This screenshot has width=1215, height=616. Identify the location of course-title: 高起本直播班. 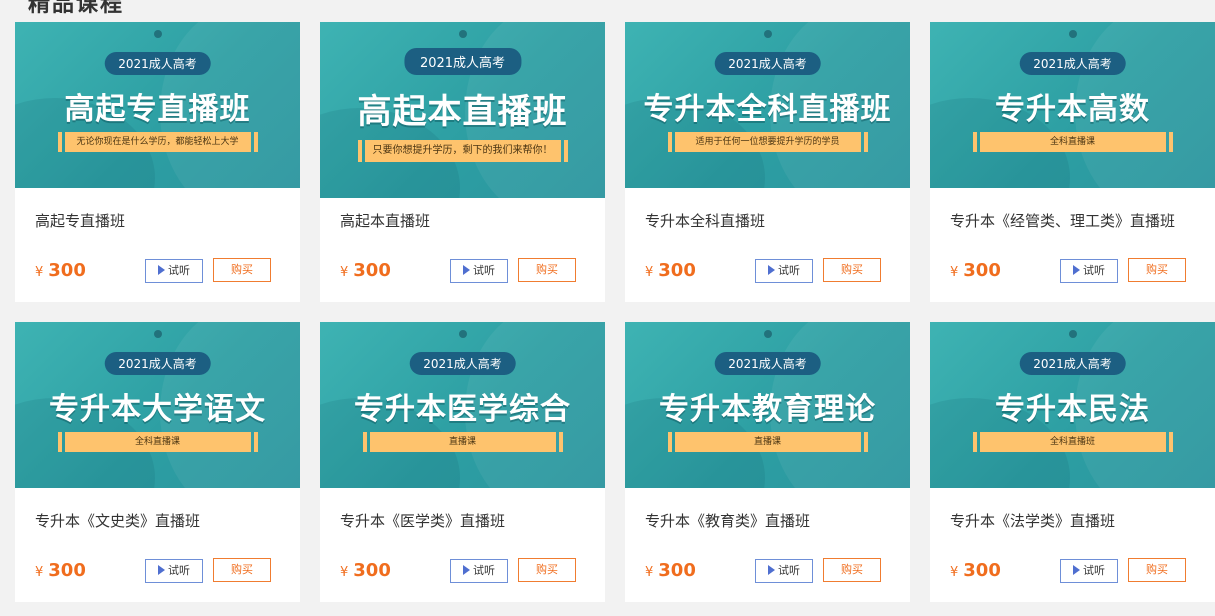
(385, 220).